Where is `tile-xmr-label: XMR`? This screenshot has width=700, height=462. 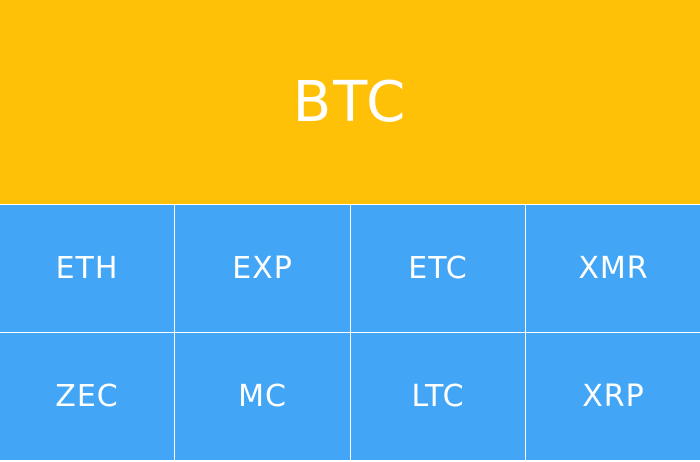
tile-xmr-label: XMR is located at coordinates (613, 268).